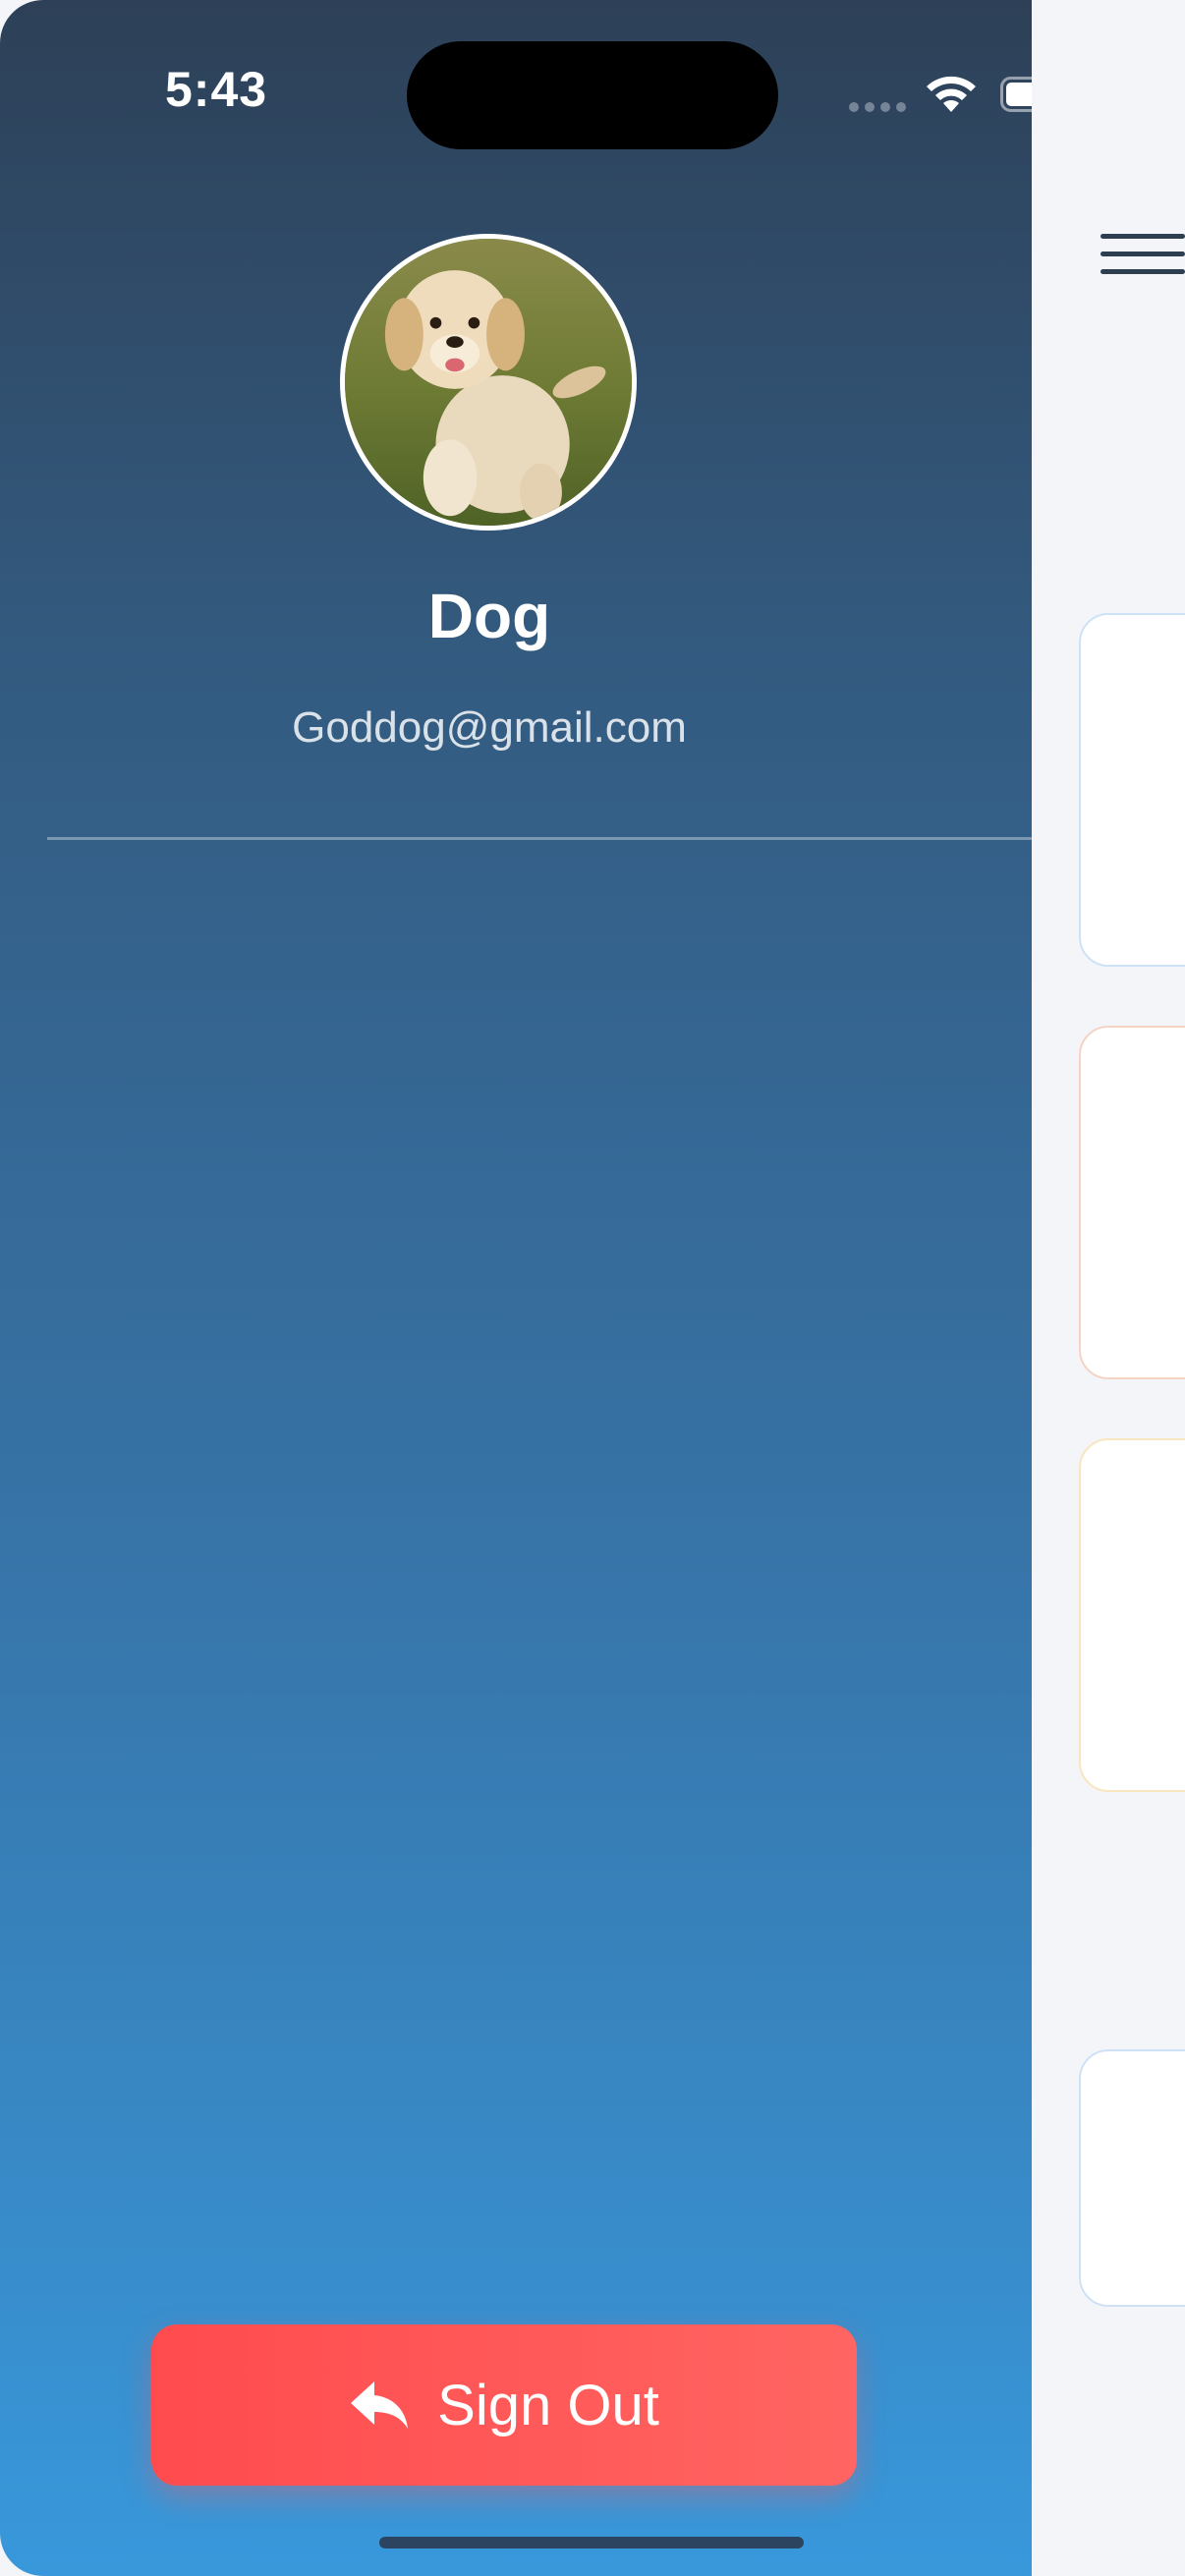  I want to click on home-indicator, so click(592, 2542).